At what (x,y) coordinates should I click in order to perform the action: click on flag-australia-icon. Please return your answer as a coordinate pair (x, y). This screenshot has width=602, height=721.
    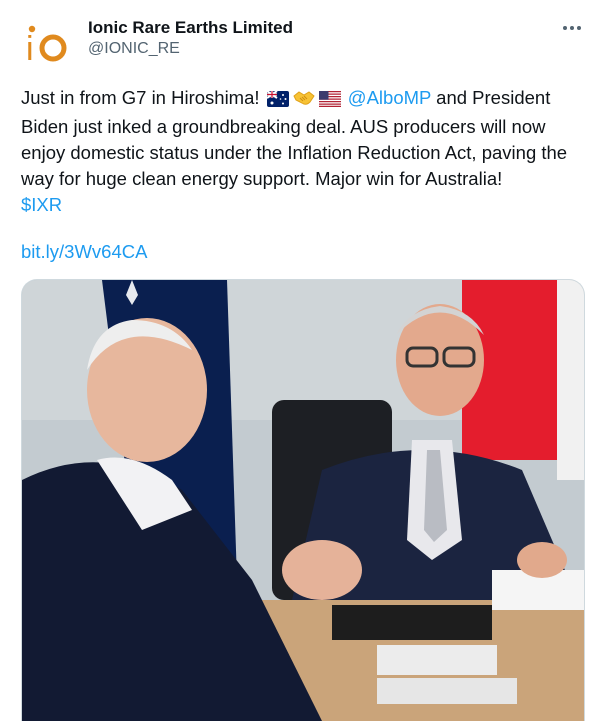
    Looking at the image, I should click on (277, 101).